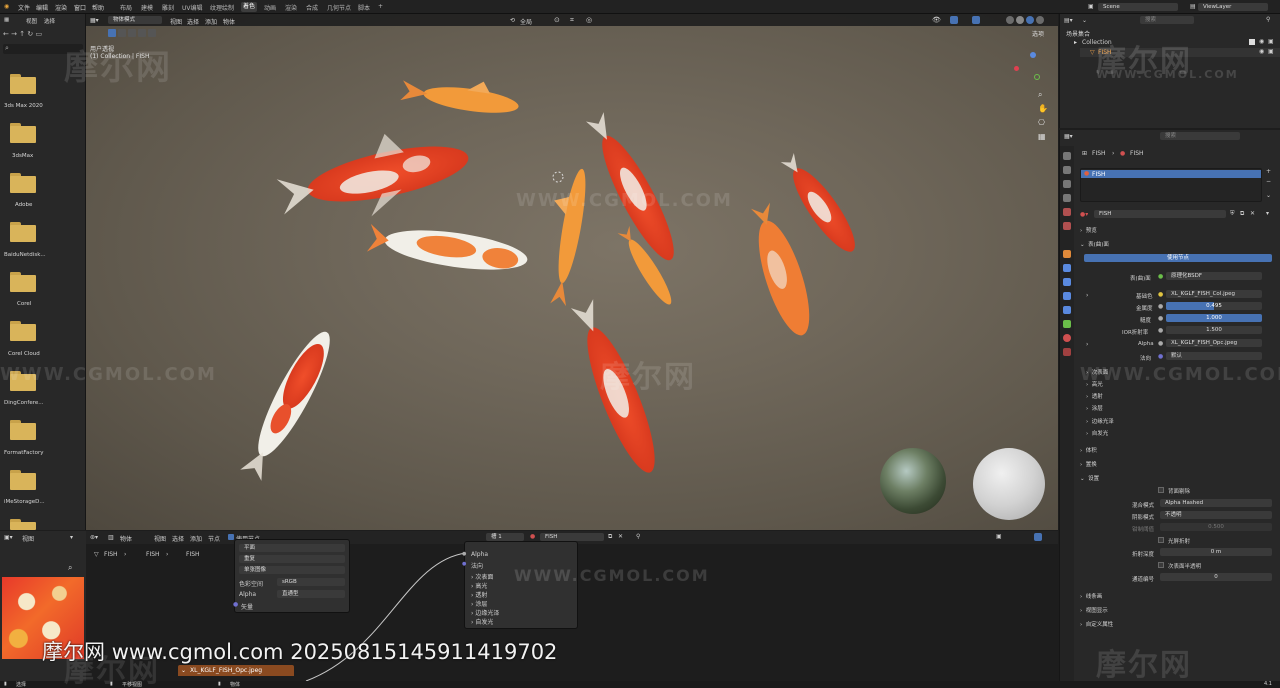 The height and width of the screenshot is (688, 1280). Describe the element at coordinates (1268, 19) in the screenshot. I see `outliner-filter-icon: ⚲` at that location.